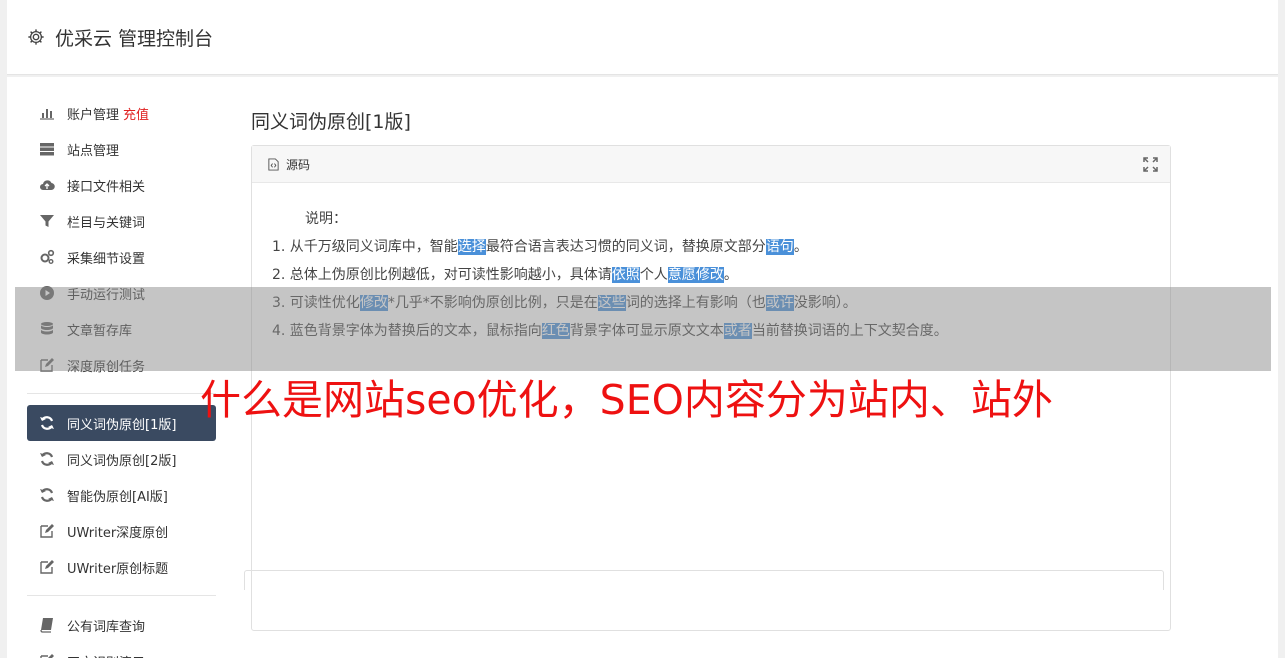  Describe the element at coordinates (711, 164) in the screenshot. I see `panel-header: 源码` at that location.